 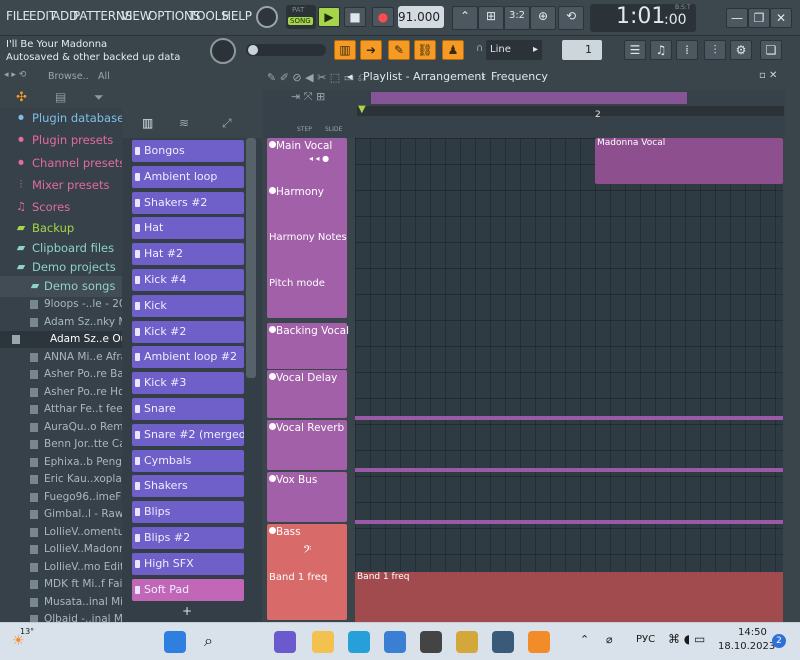 I want to click on project-icon: ❏, so click(x=771, y=50).